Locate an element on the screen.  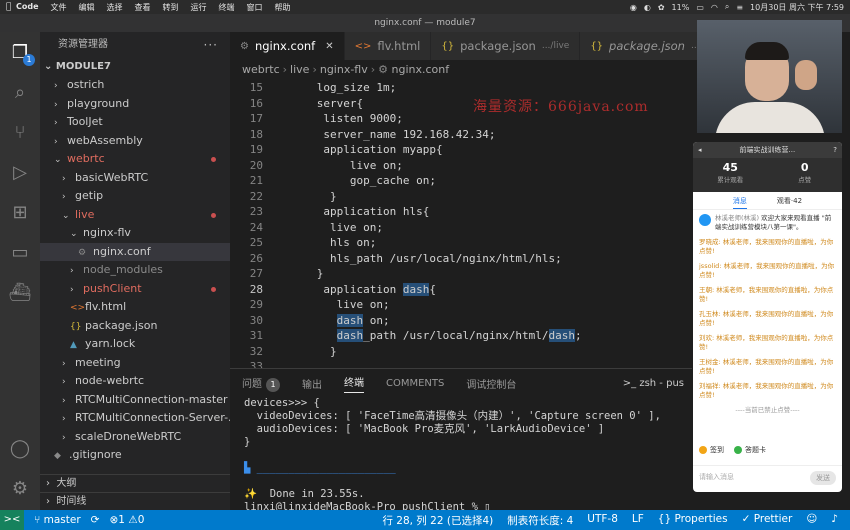
tree-item: › playground is located at coordinates (135, 104).